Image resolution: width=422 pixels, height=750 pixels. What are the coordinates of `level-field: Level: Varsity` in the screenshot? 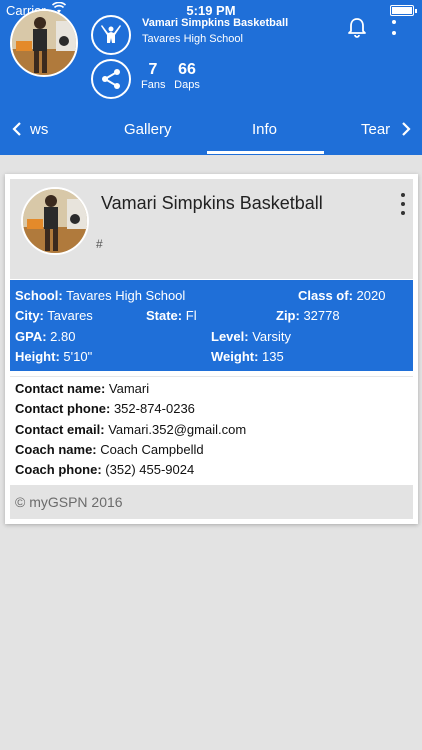 It's located at (251, 336).